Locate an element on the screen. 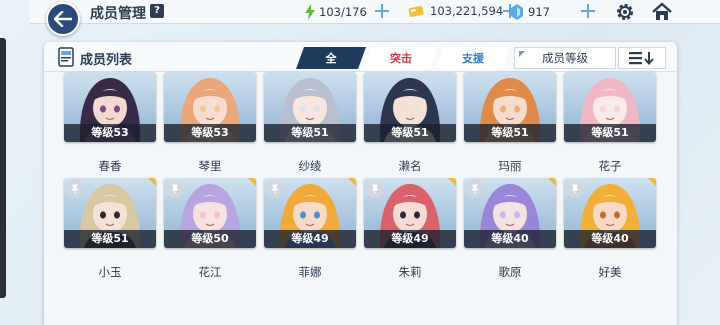 This screenshot has width=720, height=325. add-stamina-button is located at coordinates (382, 11).